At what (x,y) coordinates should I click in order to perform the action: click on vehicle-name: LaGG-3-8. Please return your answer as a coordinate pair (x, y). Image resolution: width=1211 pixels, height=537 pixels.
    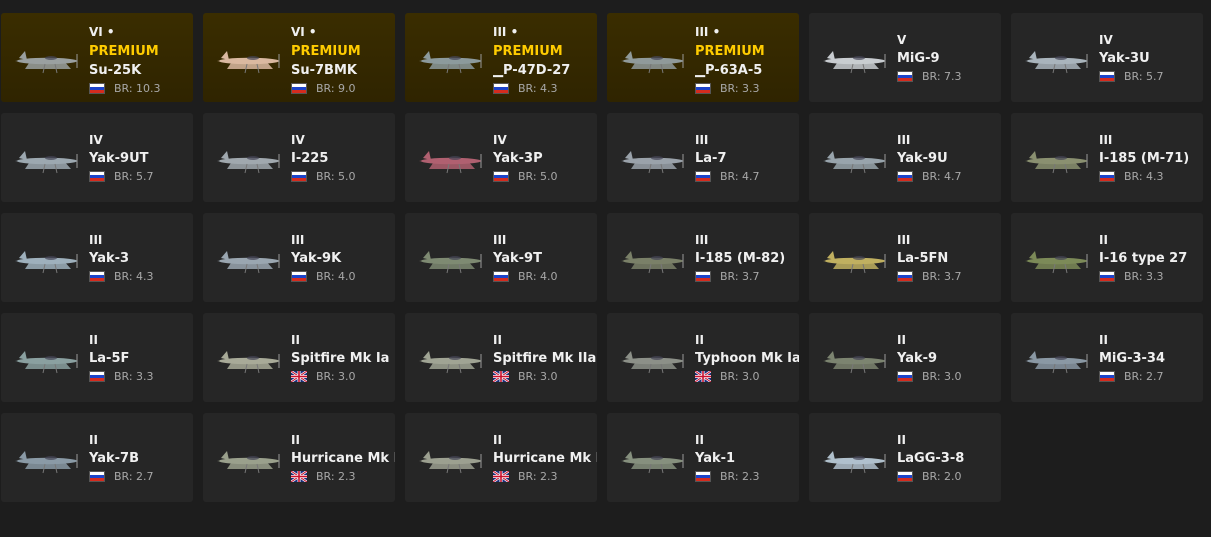
    Looking at the image, I should click on (931, 458).